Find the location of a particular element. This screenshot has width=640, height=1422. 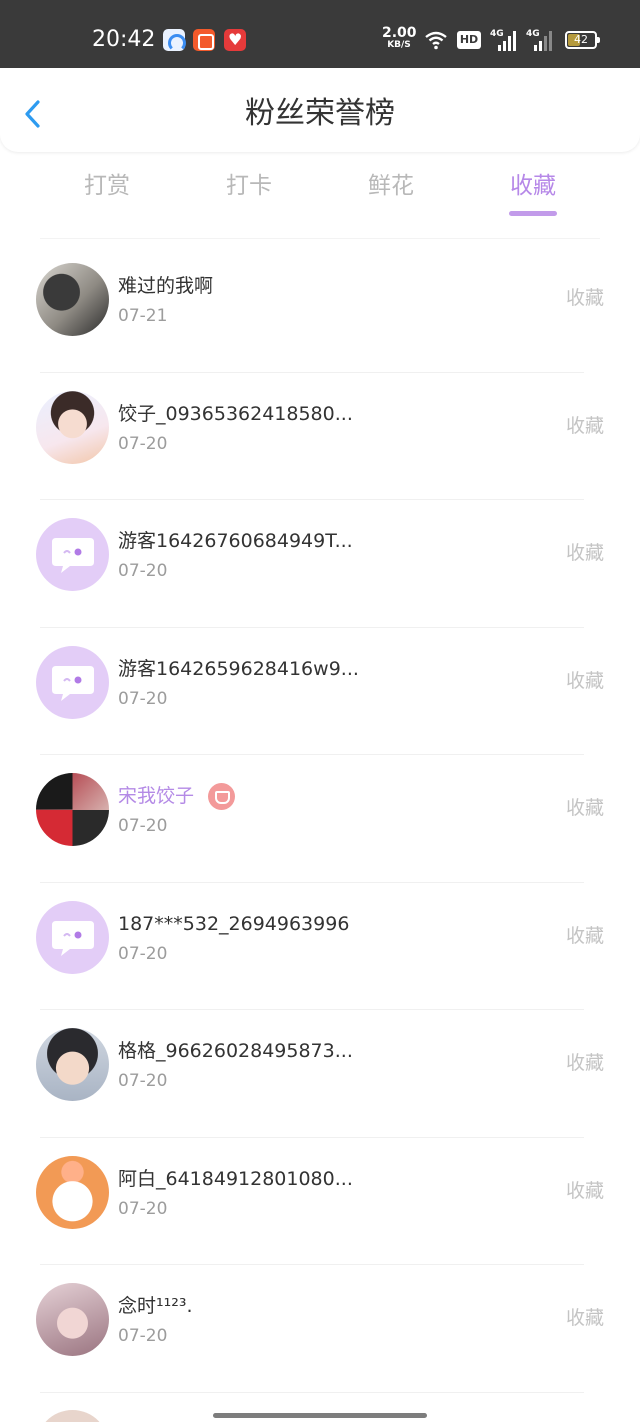

list-item: 饺子_09365362418580... 07-20 收藏 is located at coordinates (320, 436).